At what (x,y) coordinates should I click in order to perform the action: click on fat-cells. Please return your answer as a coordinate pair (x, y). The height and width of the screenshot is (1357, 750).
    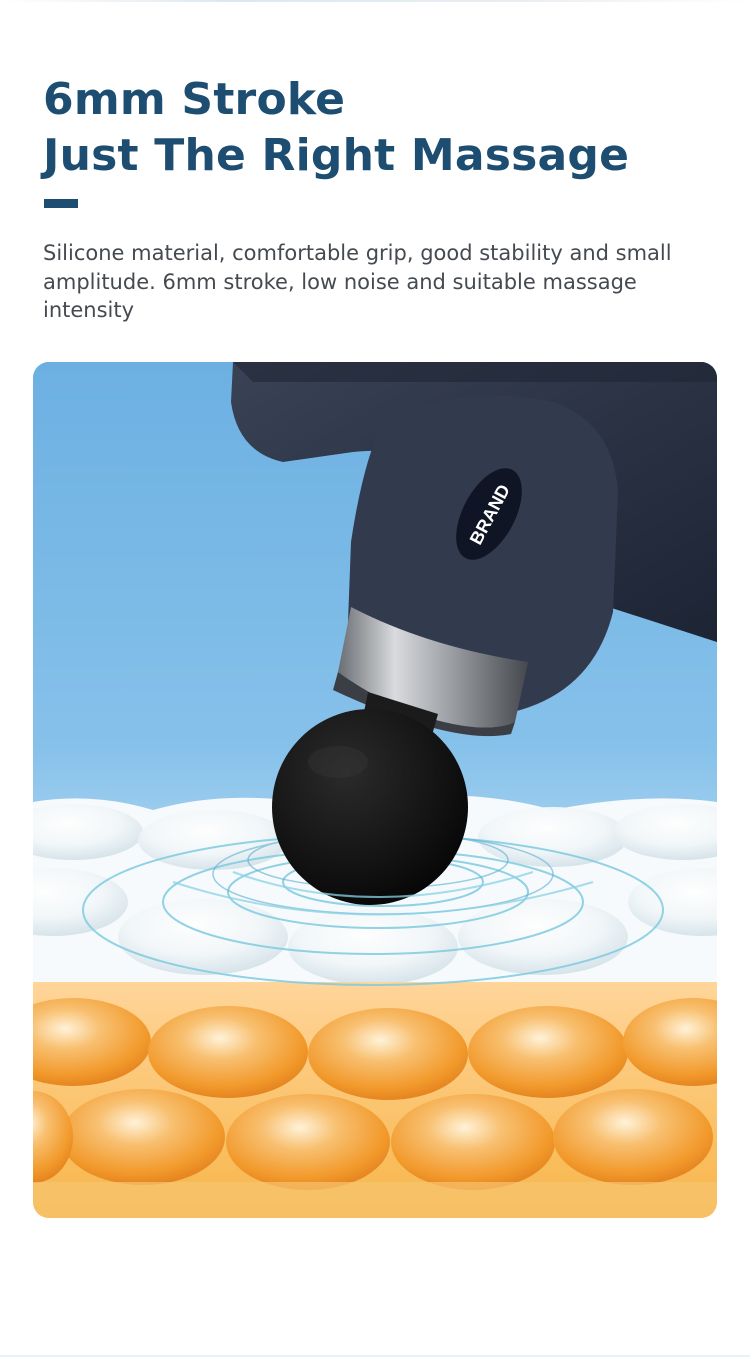
    Looking at the image, I should click on (375, 1094).